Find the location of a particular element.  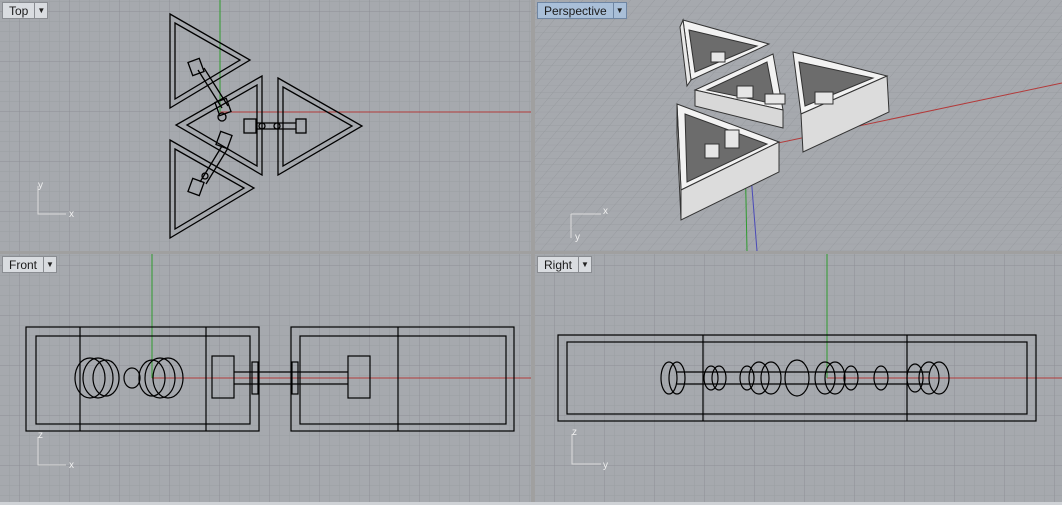

viewport-title: Right is located at coordinates (558, 264).